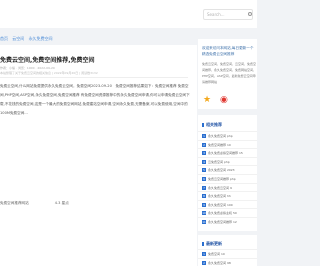  What do you see at coordinates (61, 203) in the screenshot?
I see `rating-label: 4.3 星点` at bounding box center [61, 203].